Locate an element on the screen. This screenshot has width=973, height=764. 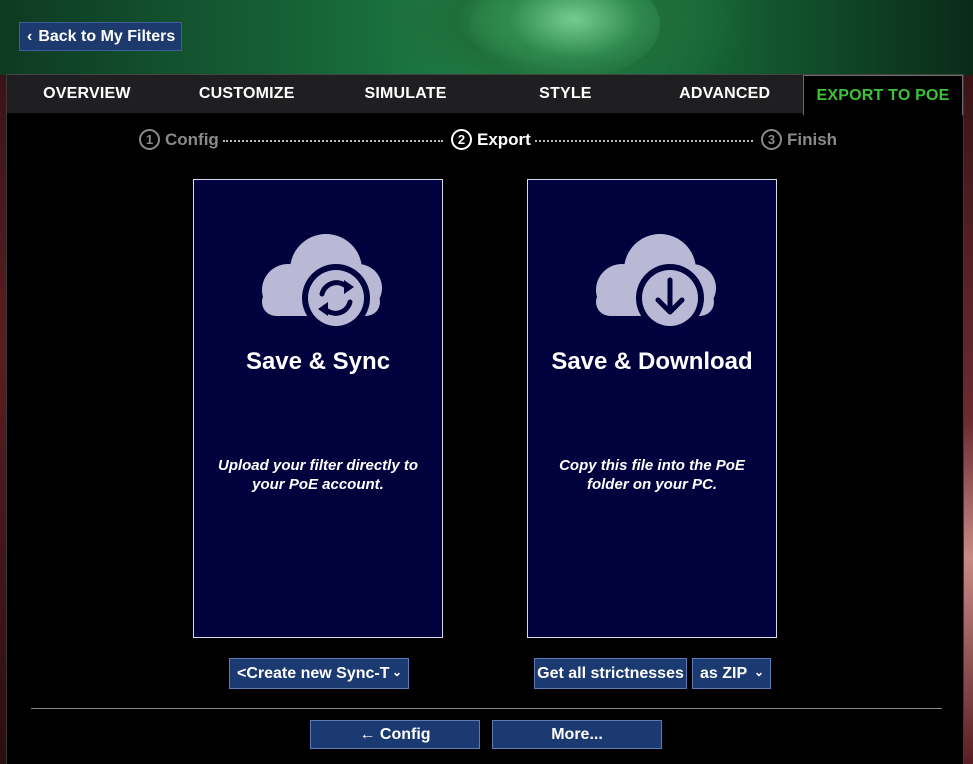
step-config: 1 Config is located at coordinates (179, 139).